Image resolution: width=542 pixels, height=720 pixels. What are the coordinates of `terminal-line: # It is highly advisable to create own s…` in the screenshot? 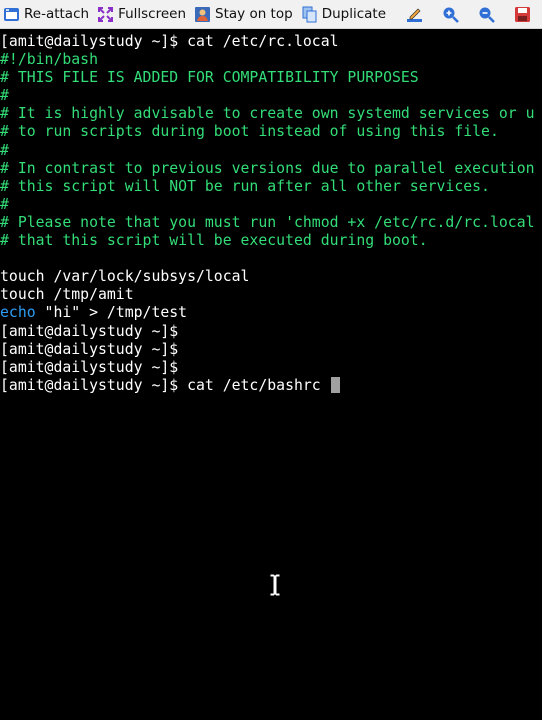 It's located at (267, 114).